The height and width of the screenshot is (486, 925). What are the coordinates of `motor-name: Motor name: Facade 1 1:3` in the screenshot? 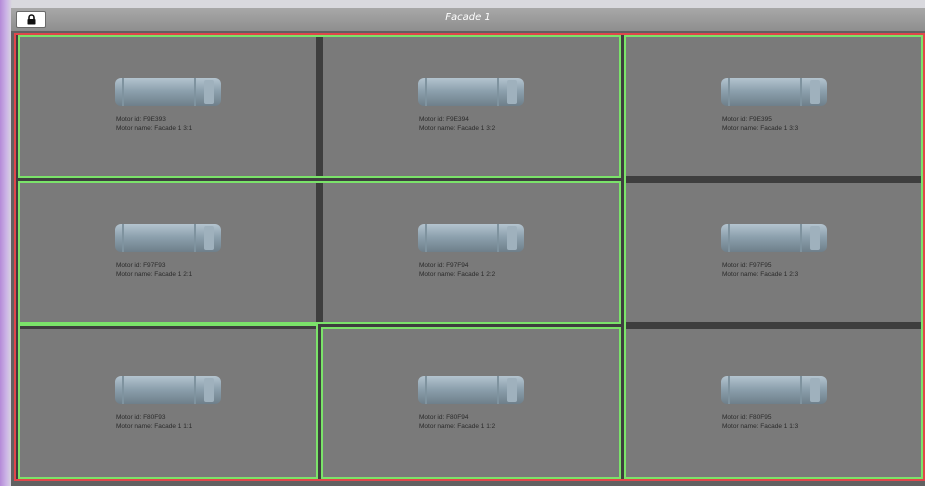 It's located at (760, 426).